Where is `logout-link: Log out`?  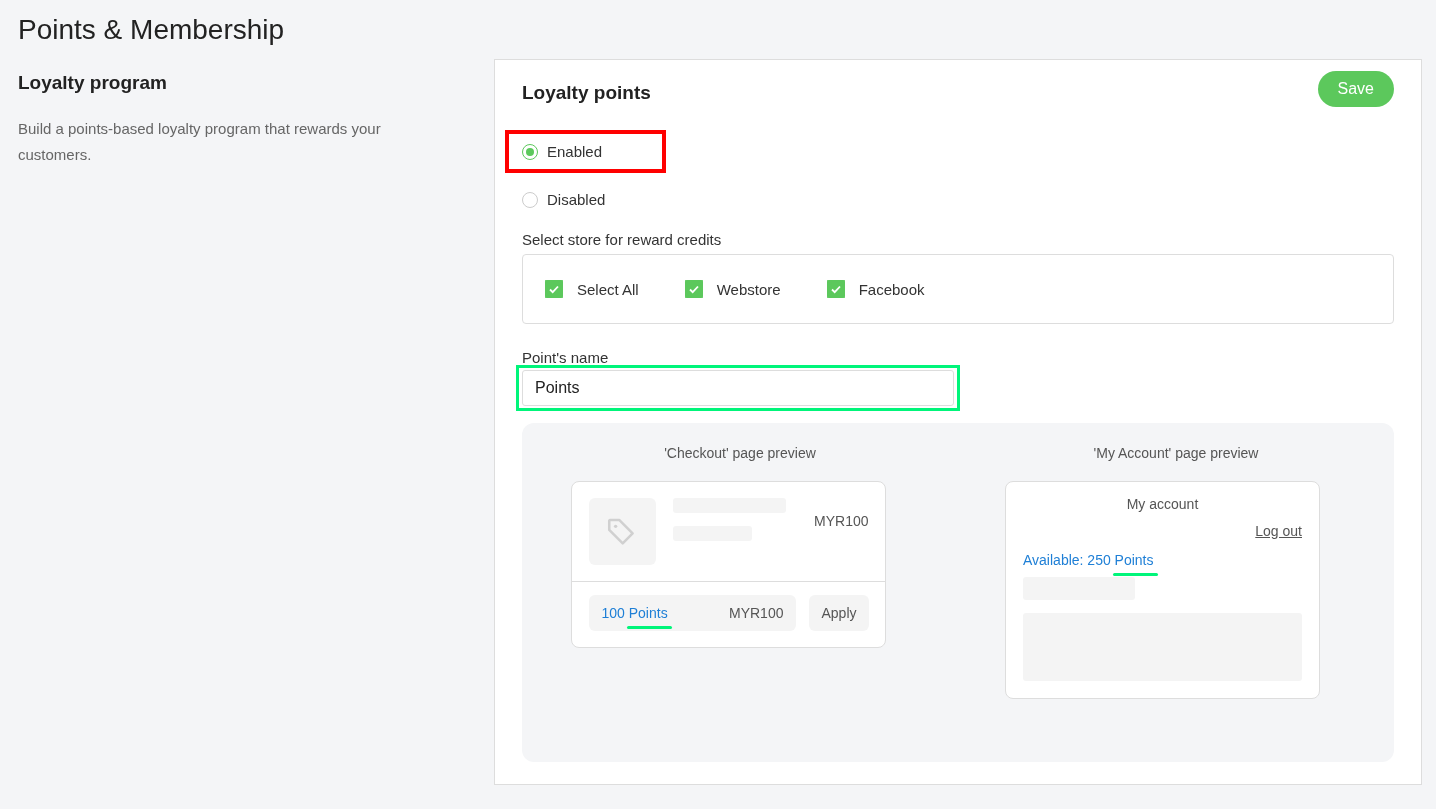 logout-link: Log out is located at coordinates (1278, 531).